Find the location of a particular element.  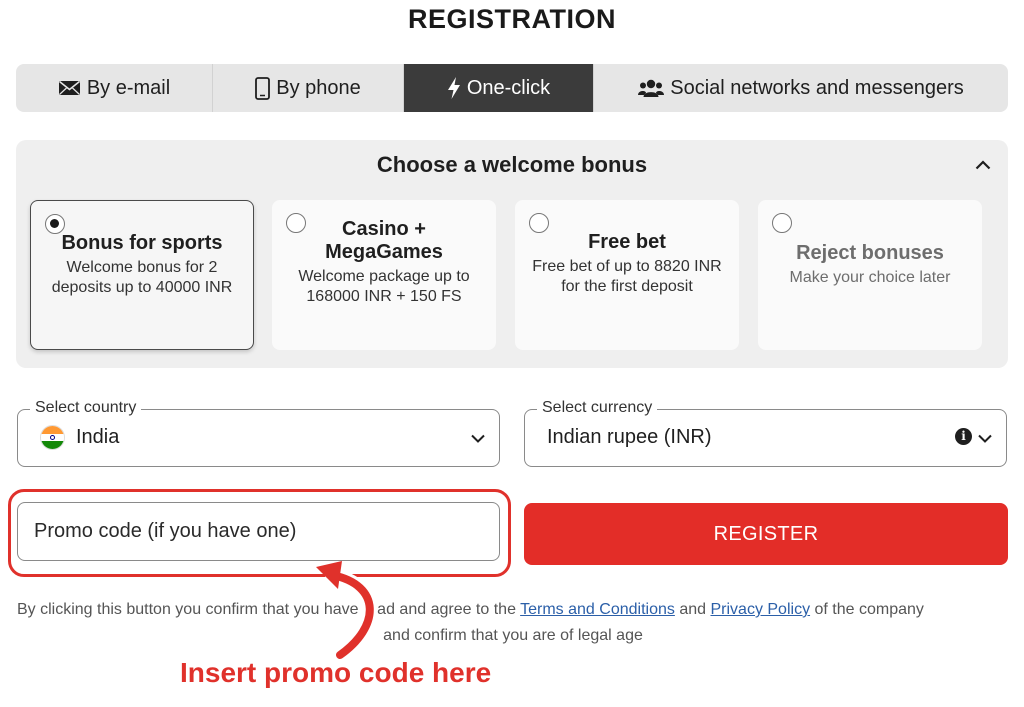

card-title: Free bet is located at coordinates (627, 242).